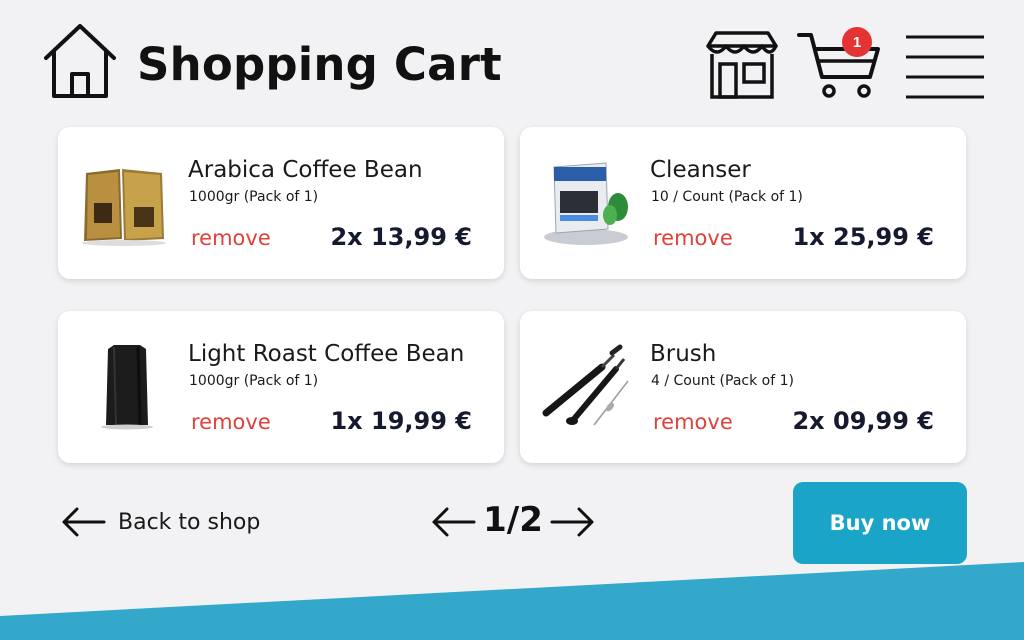 The width and height of the screenshot is (1024, 640). Describe the element at coordinates (189, 522) in the screenshot. I see `back-to-shop-label: Back to shop` at that location.